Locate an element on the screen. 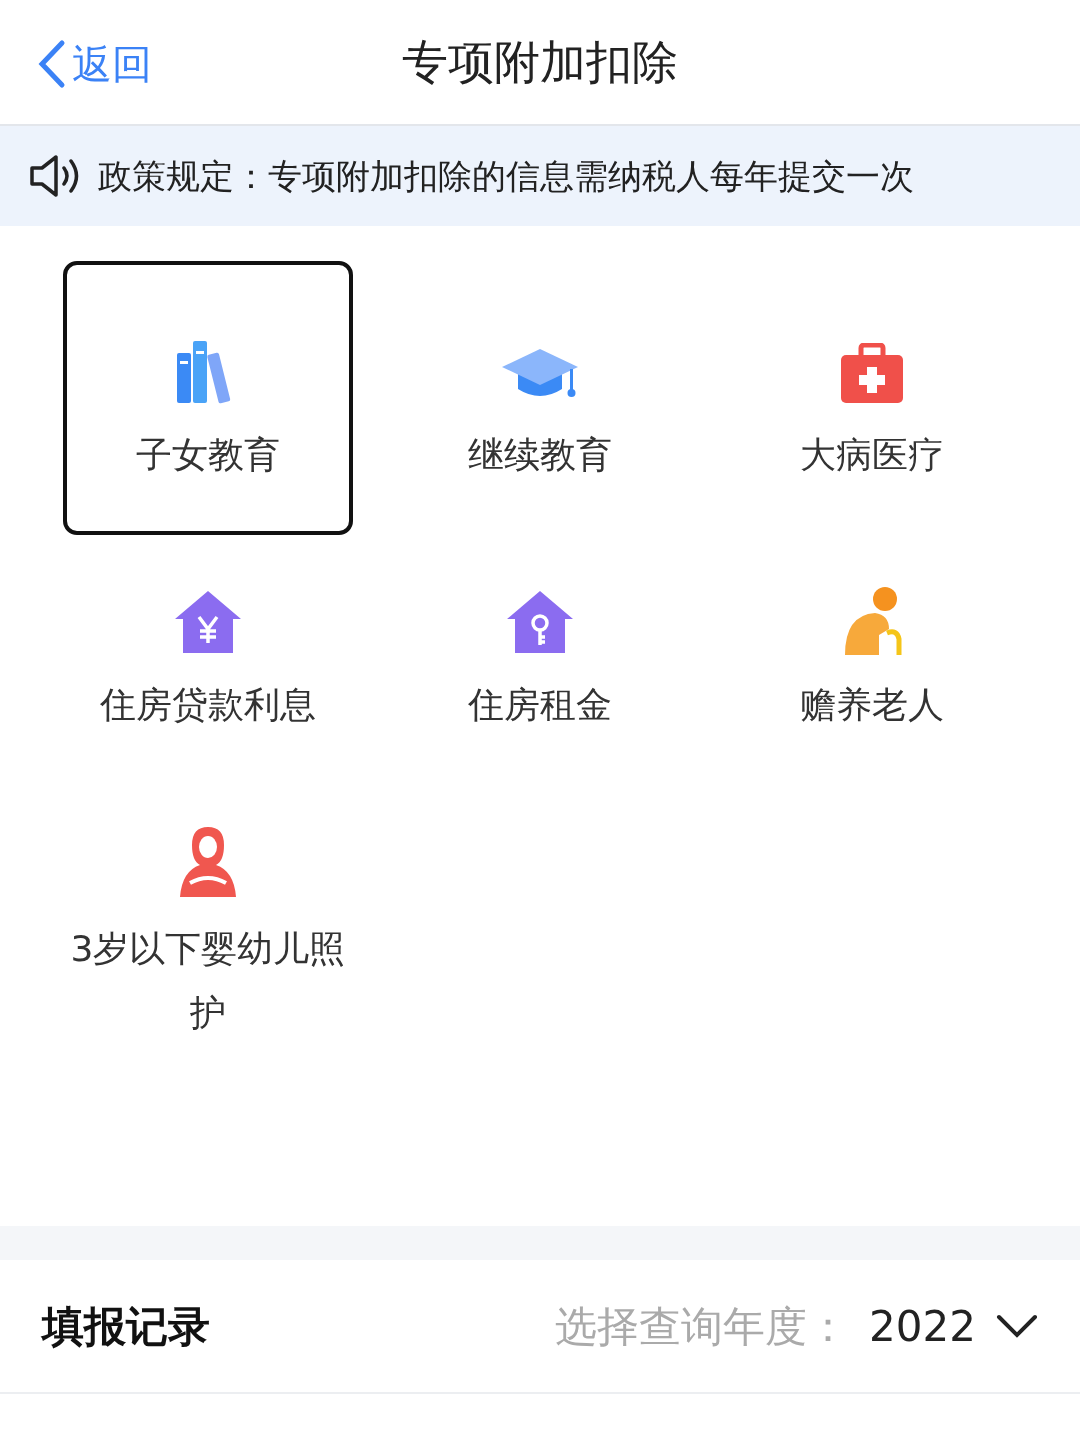 The height and width of the screenshot is (1451, 1080). chevron-down-icon is located at coordinates (1017, 1326).